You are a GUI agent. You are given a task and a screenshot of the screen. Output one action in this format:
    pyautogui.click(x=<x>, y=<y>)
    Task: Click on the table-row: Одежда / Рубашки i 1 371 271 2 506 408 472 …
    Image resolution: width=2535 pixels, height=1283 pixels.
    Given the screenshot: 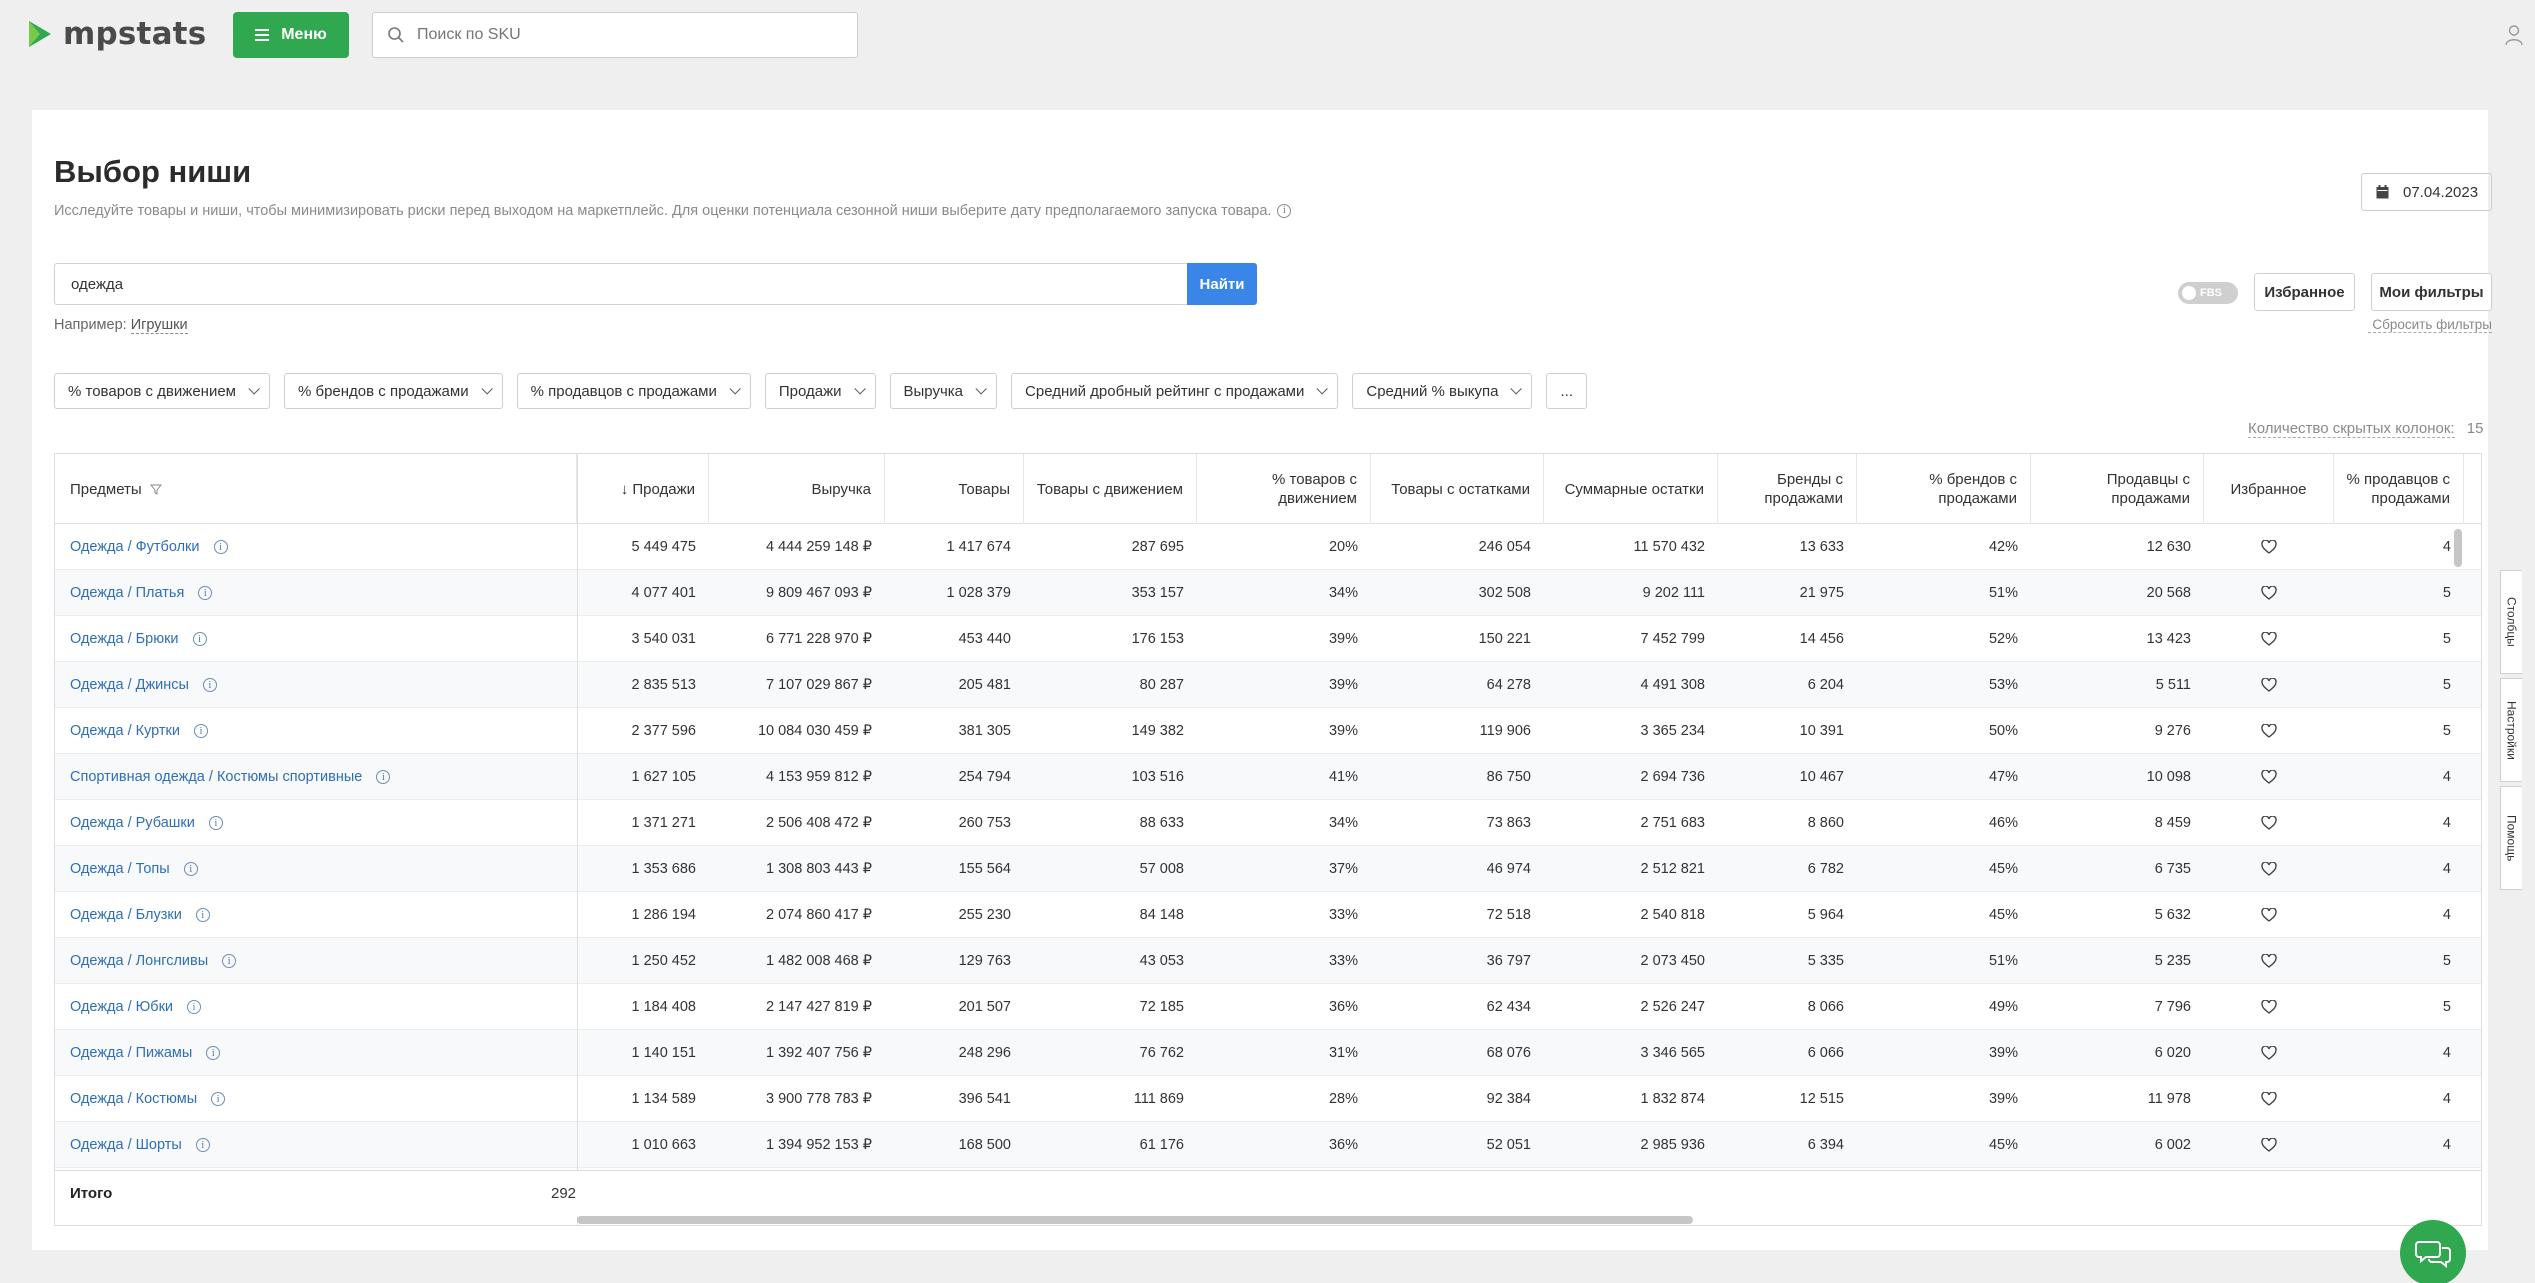 What is the action you would take?
    pyautogui.click(x=1268, y=823)
    